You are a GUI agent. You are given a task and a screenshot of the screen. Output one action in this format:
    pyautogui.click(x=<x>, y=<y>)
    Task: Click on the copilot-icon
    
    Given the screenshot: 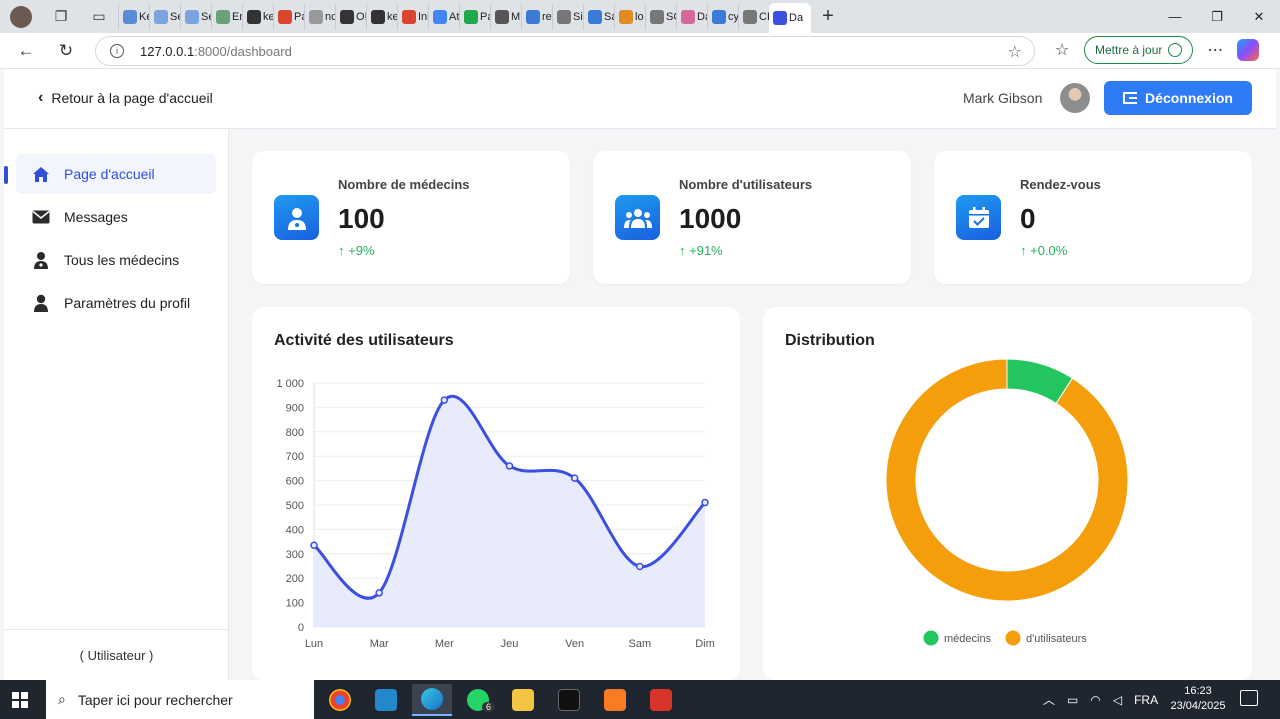 What is the action you would take?
    pyautogui.click(x=1248, y=50)
    